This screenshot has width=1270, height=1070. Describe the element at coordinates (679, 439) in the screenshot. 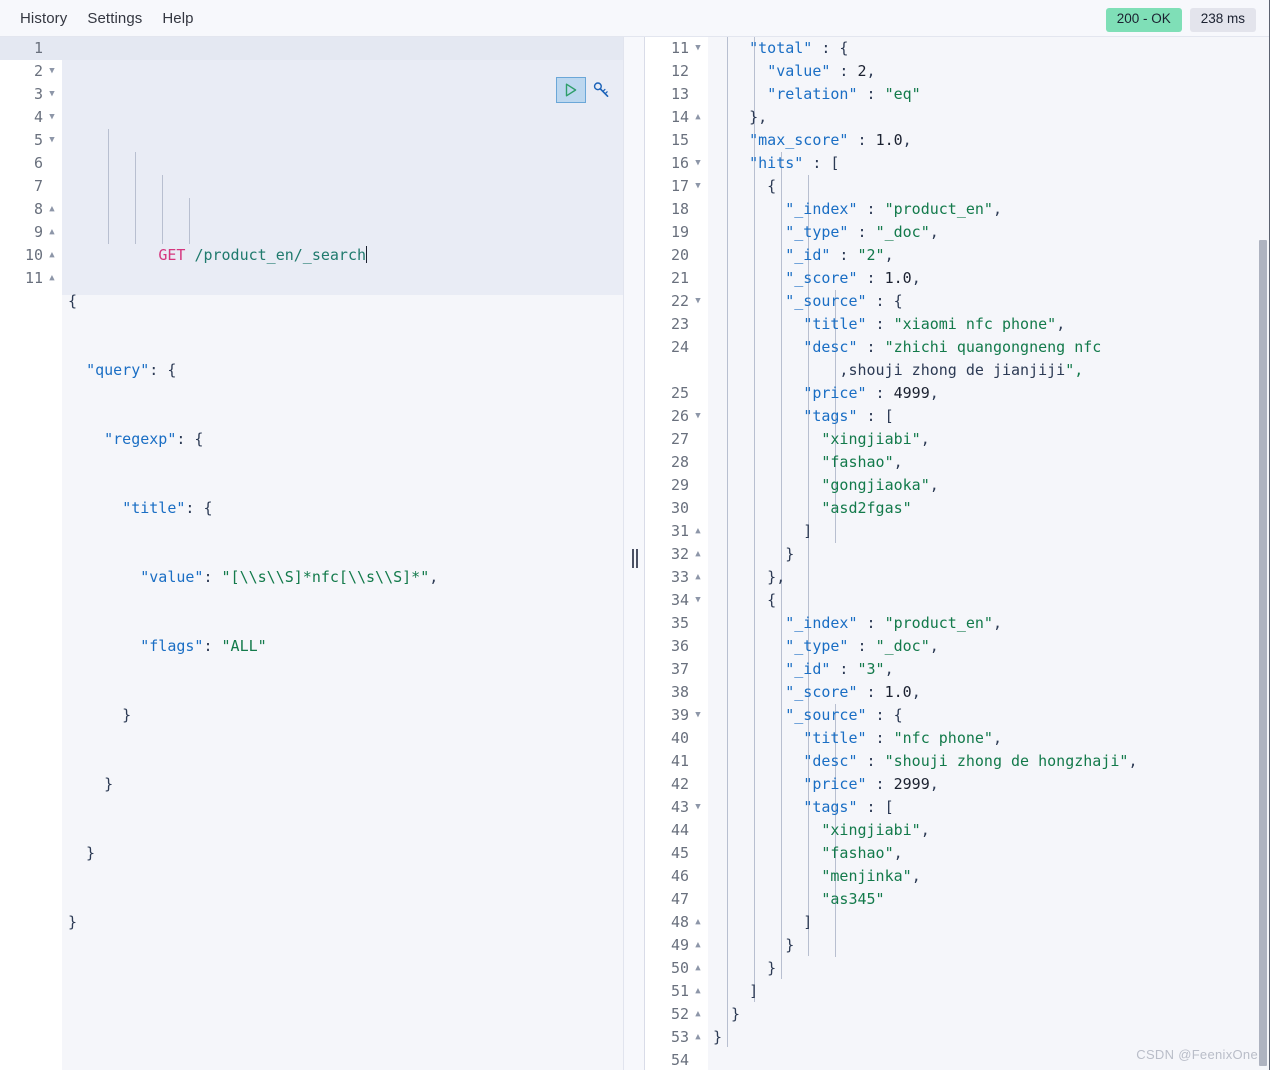

I see `line-number: 27` at that location.